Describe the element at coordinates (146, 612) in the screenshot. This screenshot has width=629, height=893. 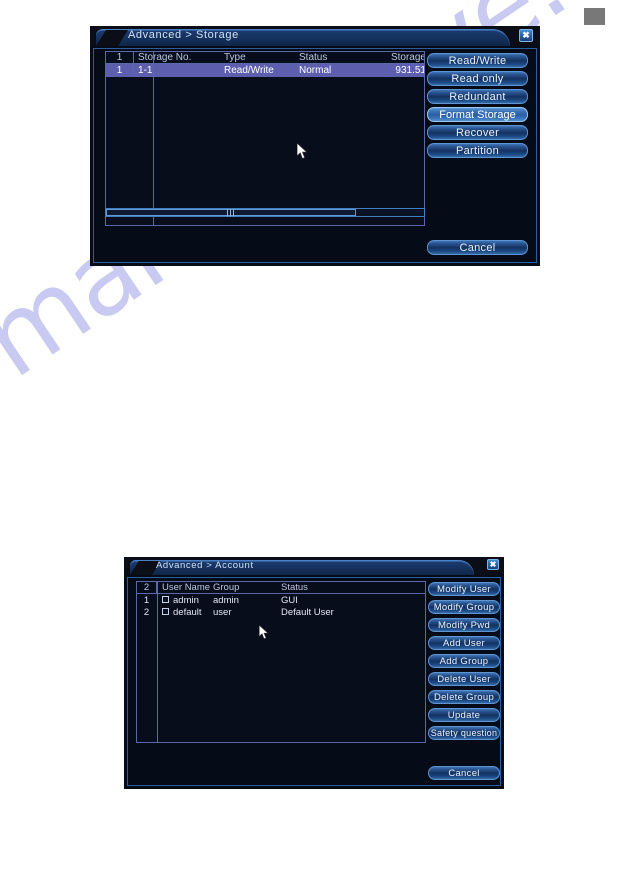
I see `account-row-index: 2` at that location.